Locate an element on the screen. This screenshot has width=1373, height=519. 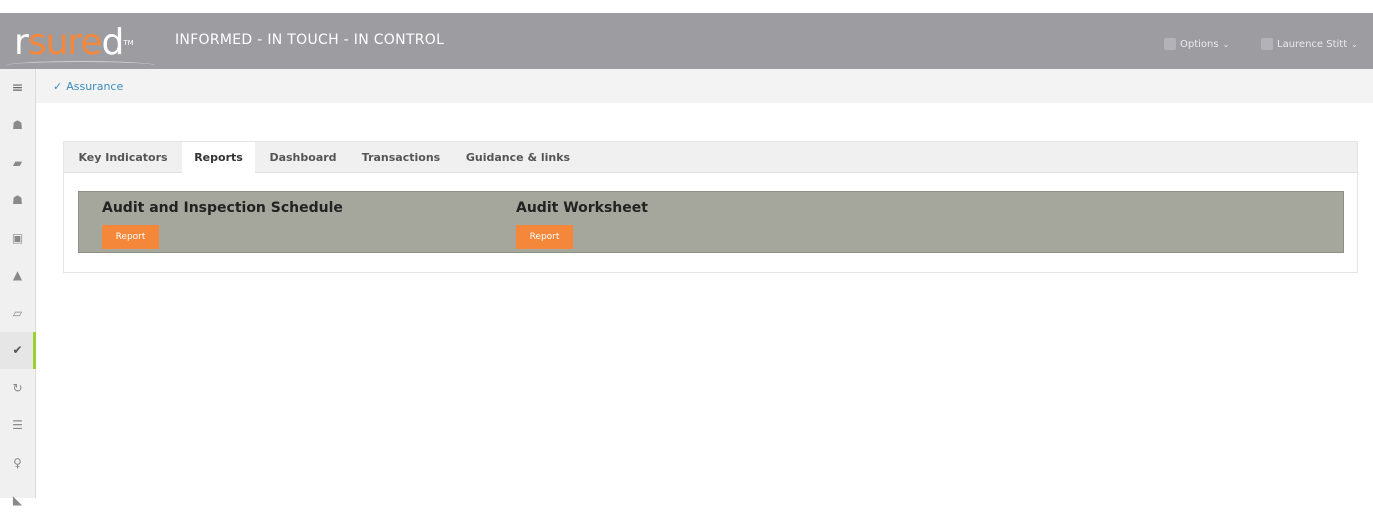
sidebar-item-assurance: ✔ is located at coordinates (17, 351).